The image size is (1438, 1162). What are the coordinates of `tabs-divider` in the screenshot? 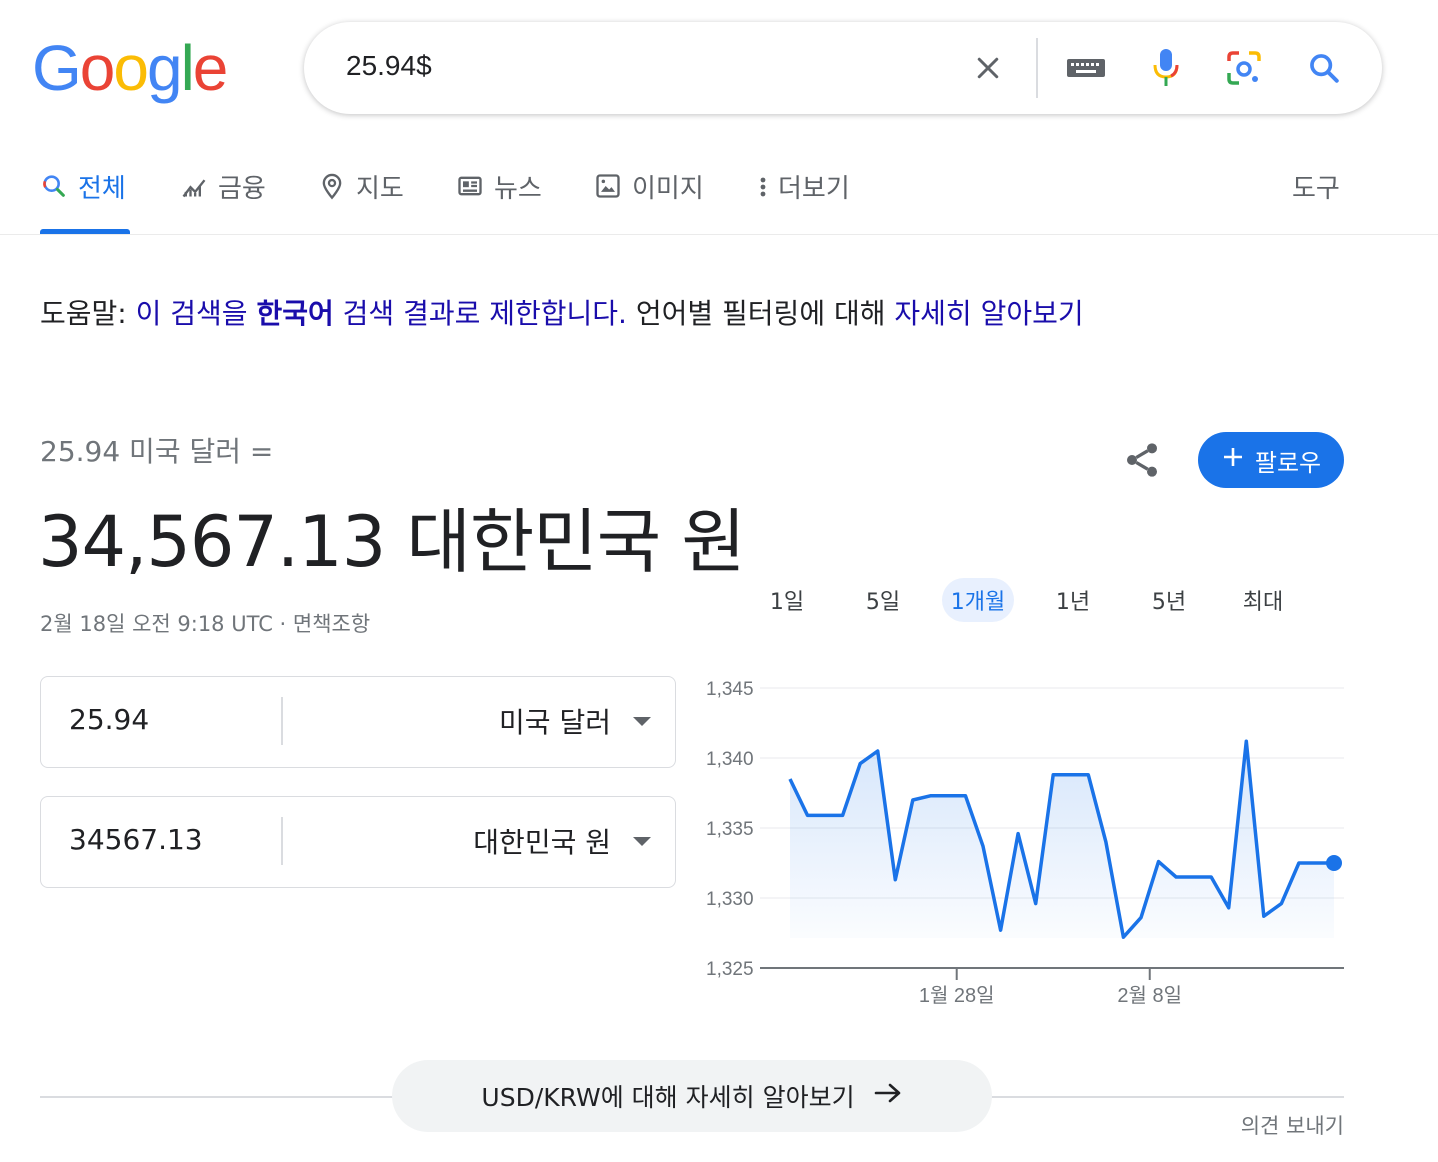 It's located at (719, 234).